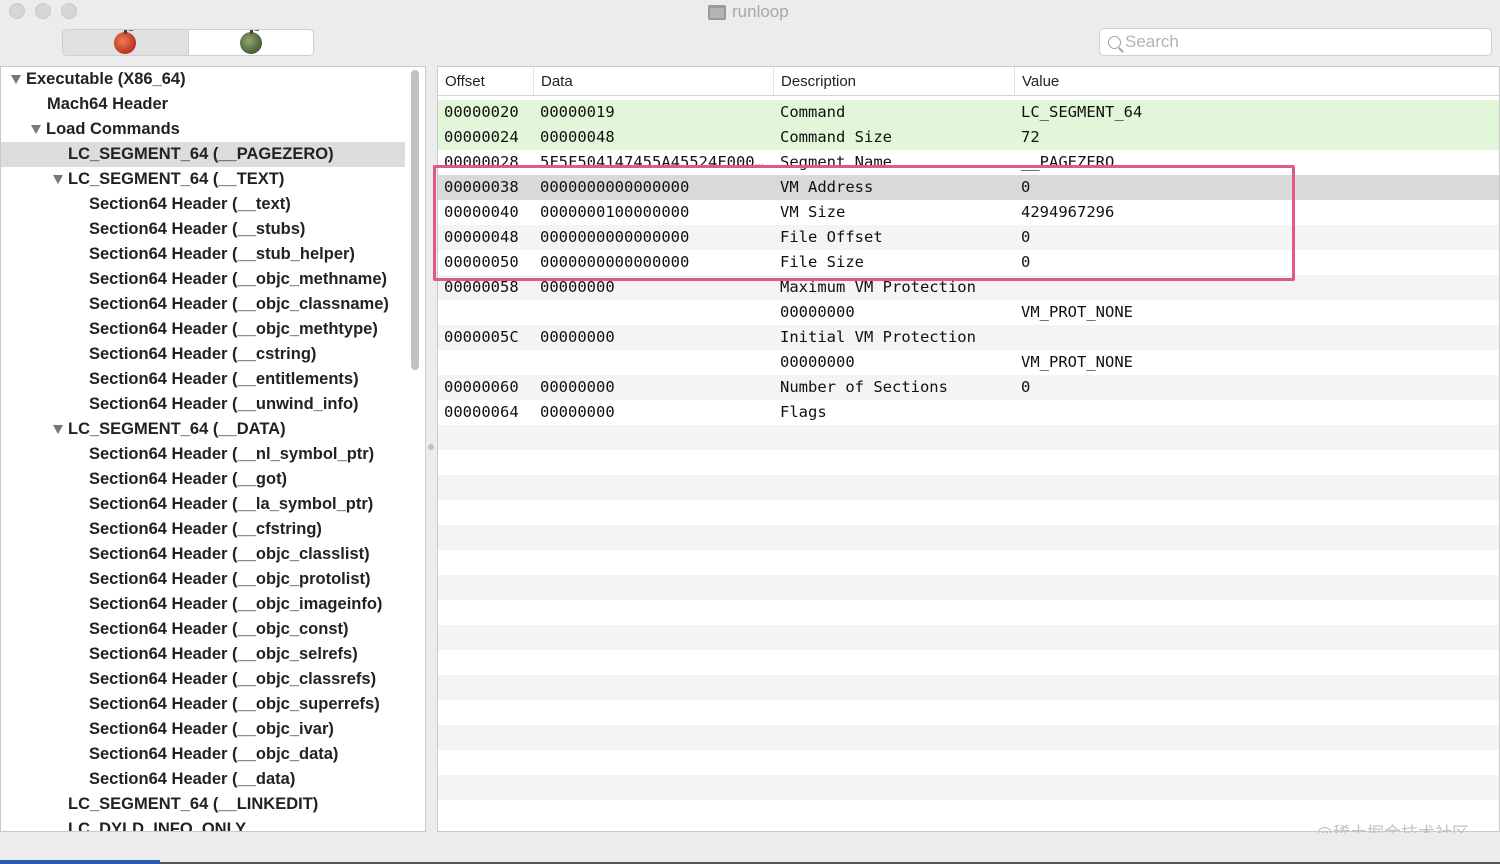 Image resolution: width=1500 pixels, height=864 pixels. Describe the element at coordinates (203, 629) in the screenshot. I see `tree-item: Section64 Header (__objc_const)` at that location.